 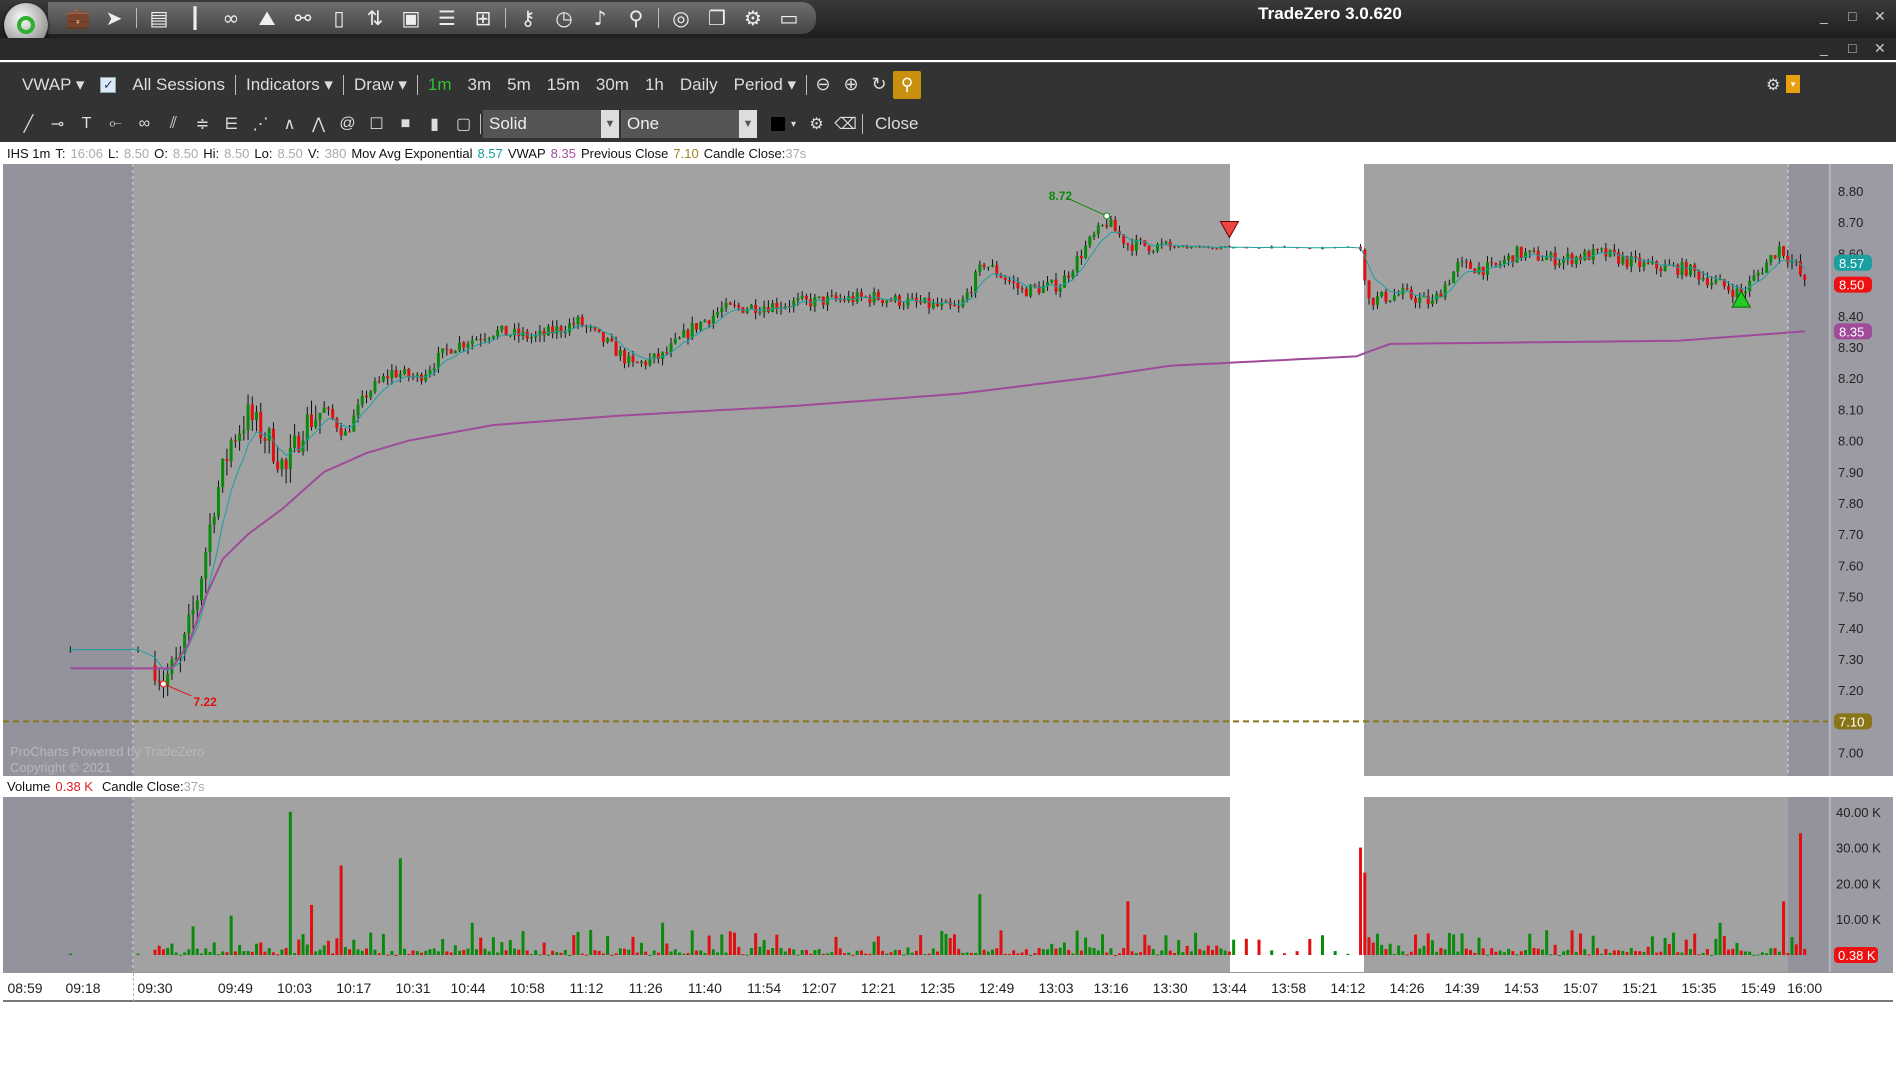 What do you see at coordinates (303, 18) in the screenshot?
I see `link-icon: ⚯` at bounding box center [303, 18].